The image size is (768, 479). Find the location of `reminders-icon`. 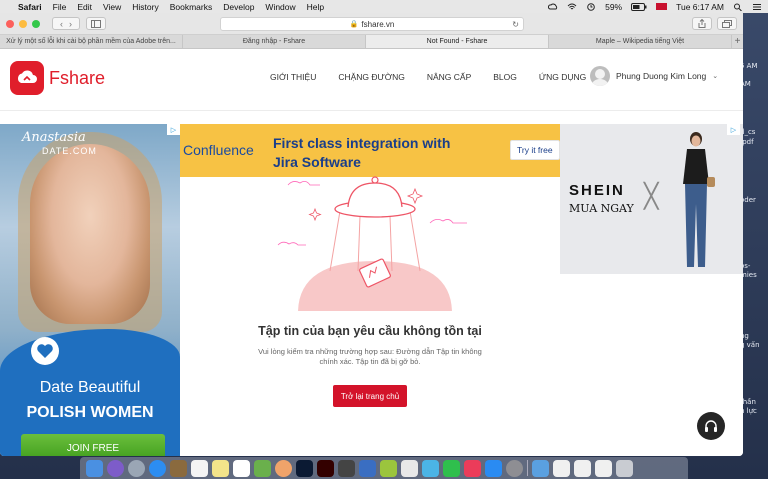

reminders-icon is located at coordinates (241, 468).